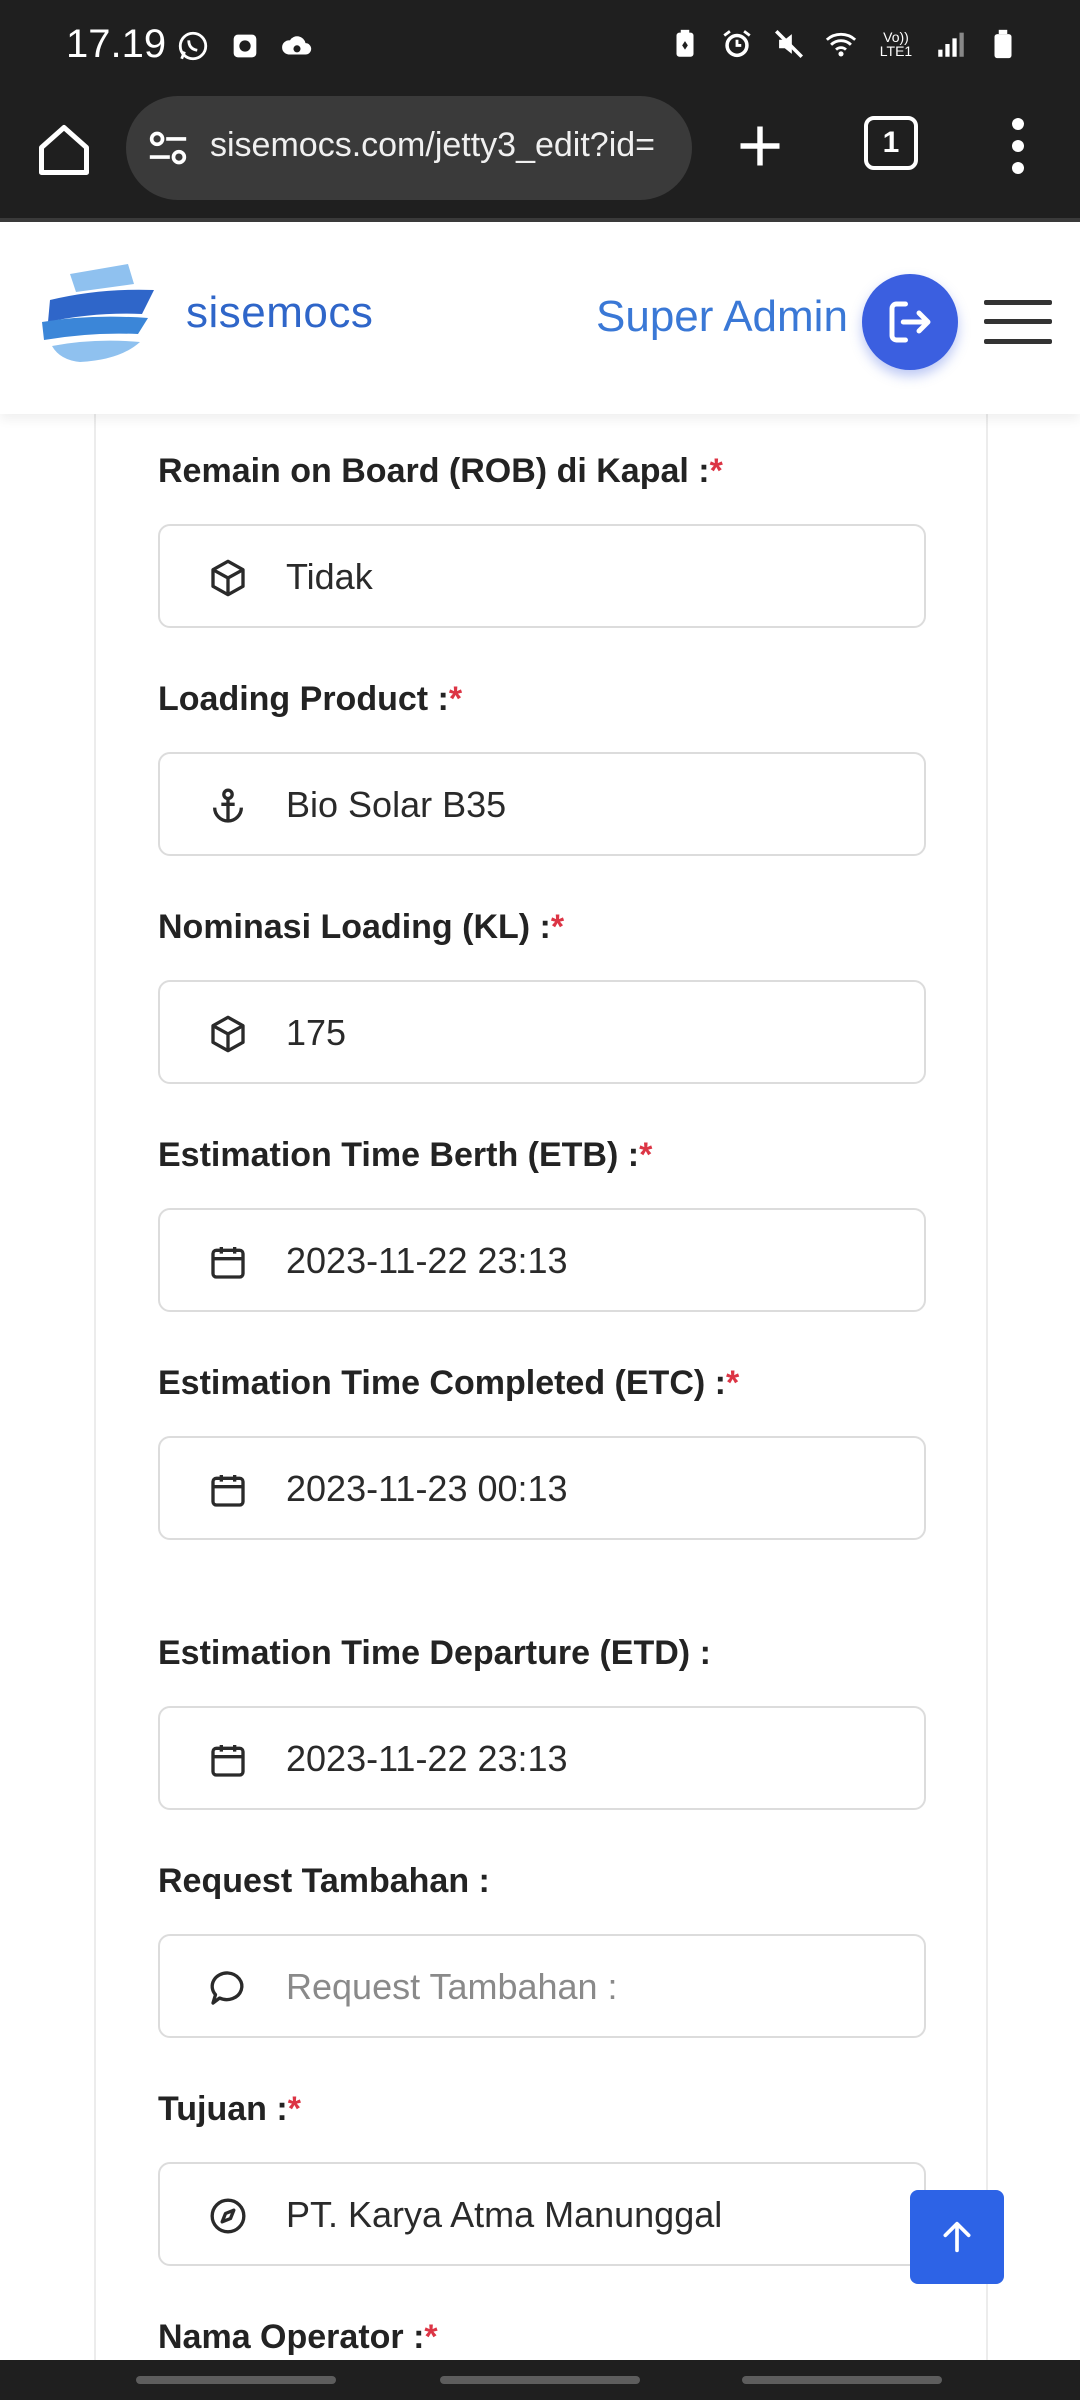 The height and width of the screenshot is (2400, 1080). I want to click on etc-input: 2023-11-23 00:13, so click(542, 1488).